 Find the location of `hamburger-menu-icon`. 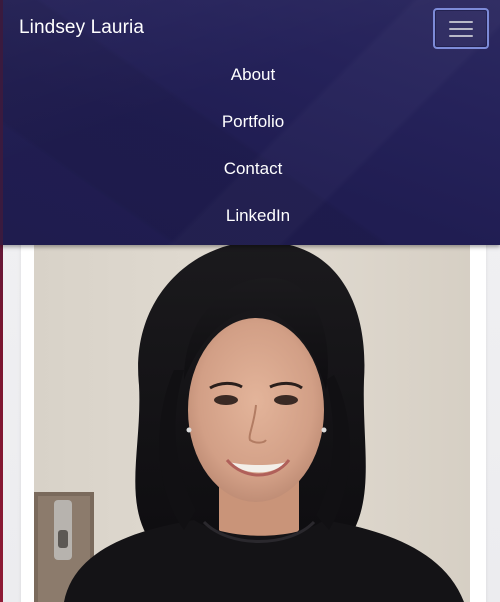

hamburger-menu-icon is located at coordinates (461, 29).